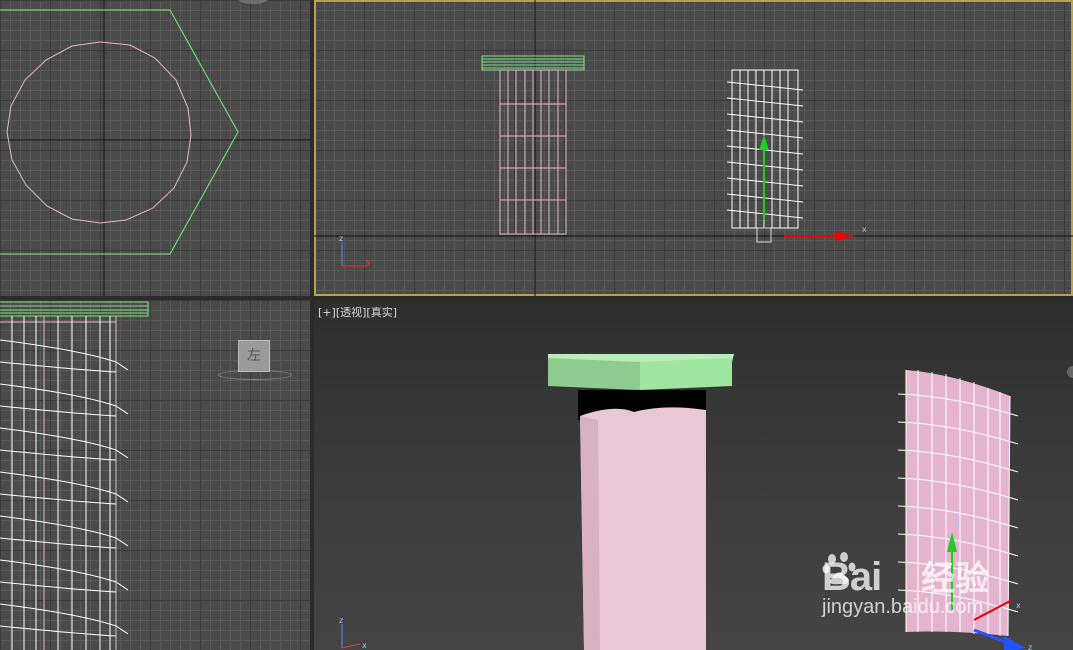 The height and width of the screenshot is (650, 1073). Describe the element at coordinates (341, 620) in the screenshot. I see `persp-tripod-z-label: z` at that location.